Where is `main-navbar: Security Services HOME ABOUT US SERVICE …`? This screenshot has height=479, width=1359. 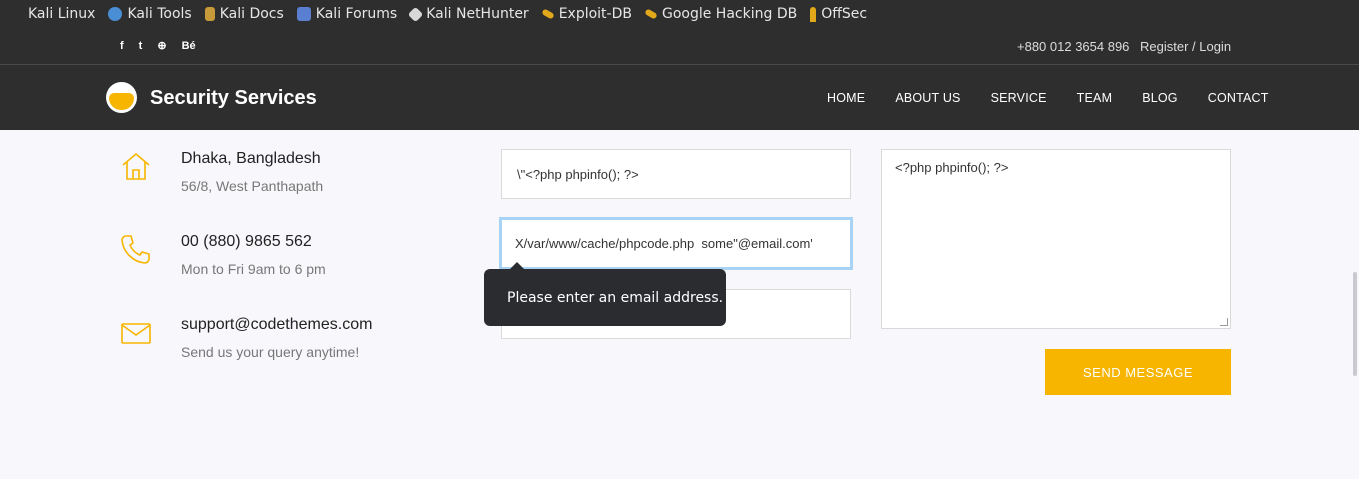
main-navbar: Security Services HOME ABOUT US SERVICE … is located at coordinates (679, 97).